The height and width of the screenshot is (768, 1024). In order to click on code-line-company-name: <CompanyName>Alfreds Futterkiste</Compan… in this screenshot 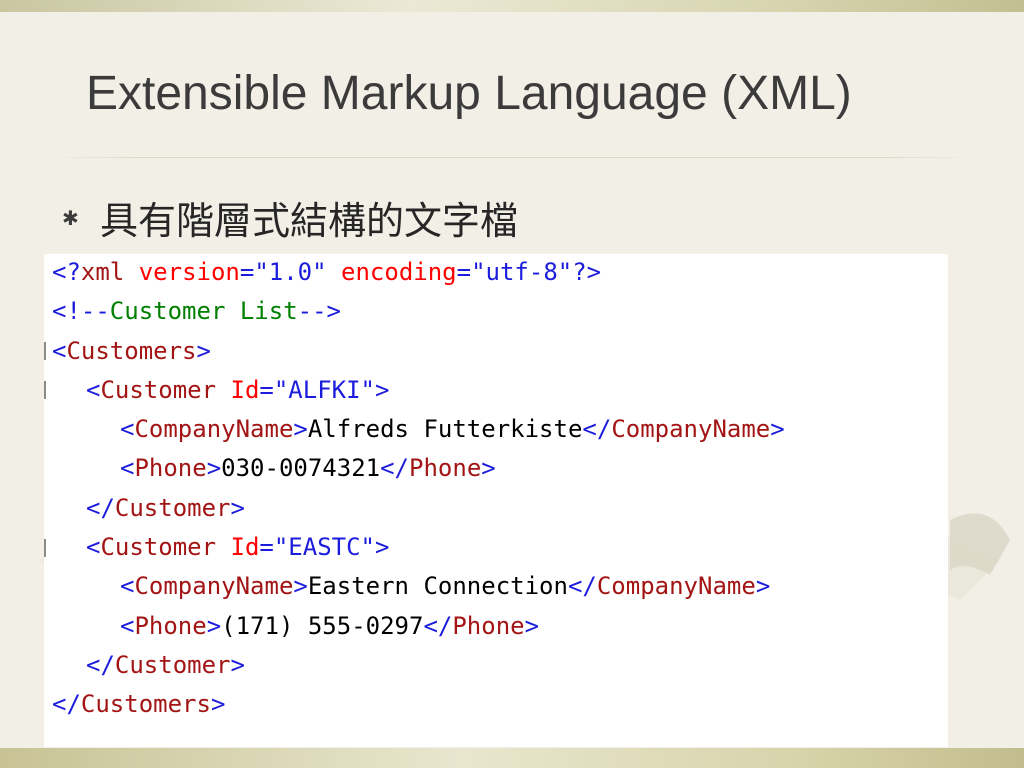, I will do `click(452, 429)`.